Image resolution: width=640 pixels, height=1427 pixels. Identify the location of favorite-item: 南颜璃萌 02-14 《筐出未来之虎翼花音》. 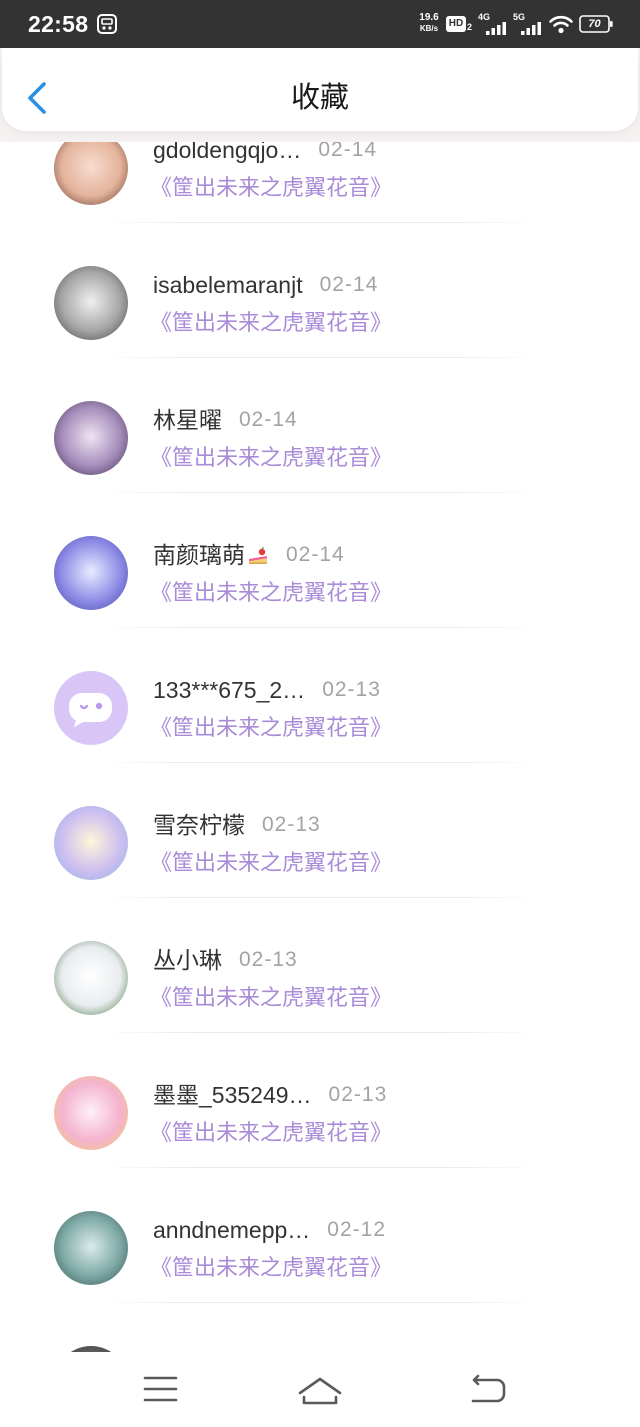
(320, 560).